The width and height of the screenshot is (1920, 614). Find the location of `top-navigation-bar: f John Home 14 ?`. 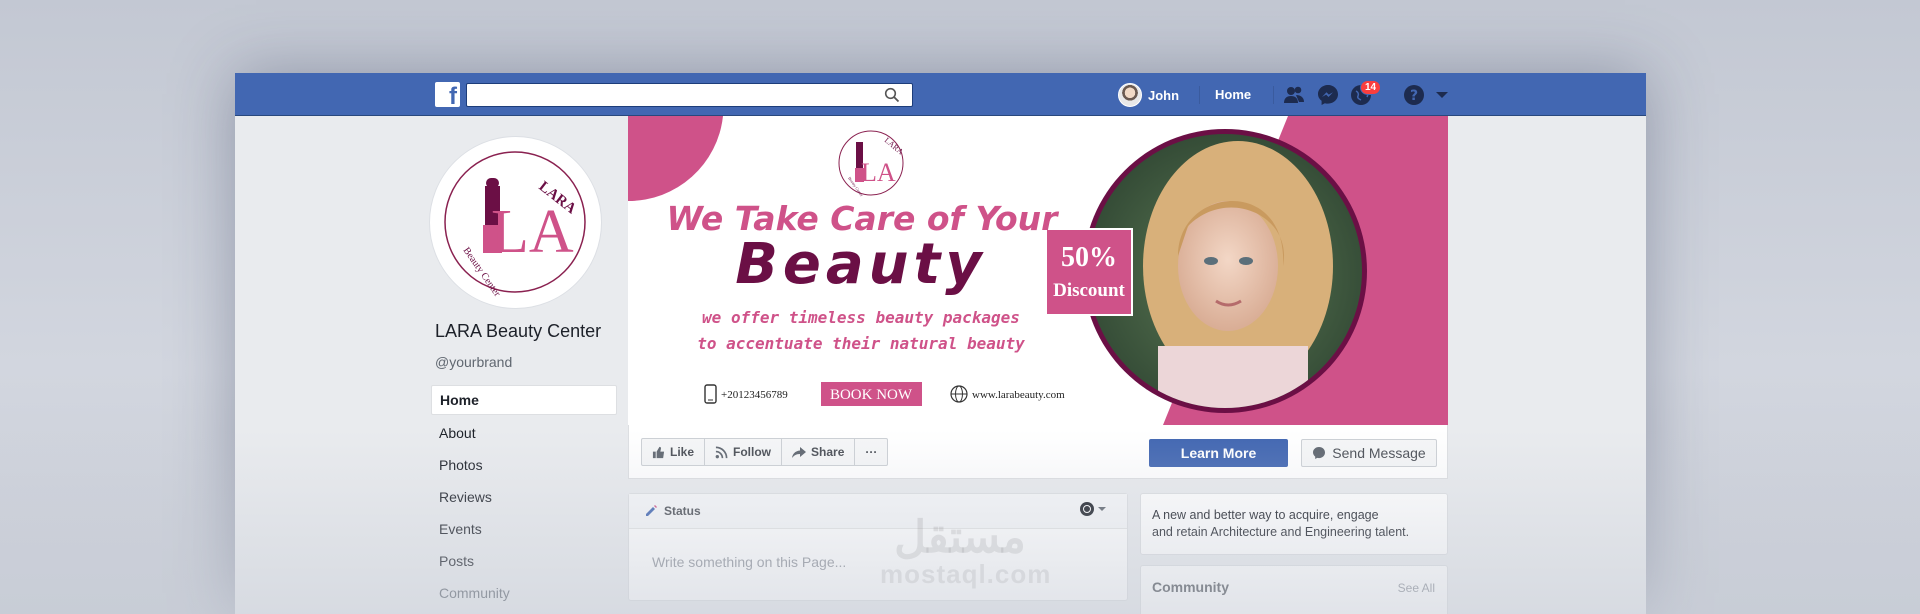

top-navigation-bar: f John Home 14 ? is located at coordinates (940, 94).